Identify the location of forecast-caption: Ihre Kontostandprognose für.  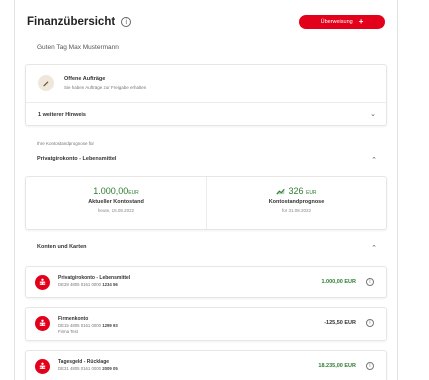
(66, 143).